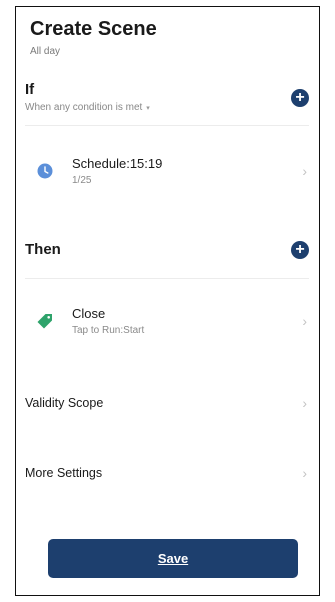 The width and height of the screenshot is (335, 602). I want to click on validity-scope-label: Validity Scope, so click(64, 403).